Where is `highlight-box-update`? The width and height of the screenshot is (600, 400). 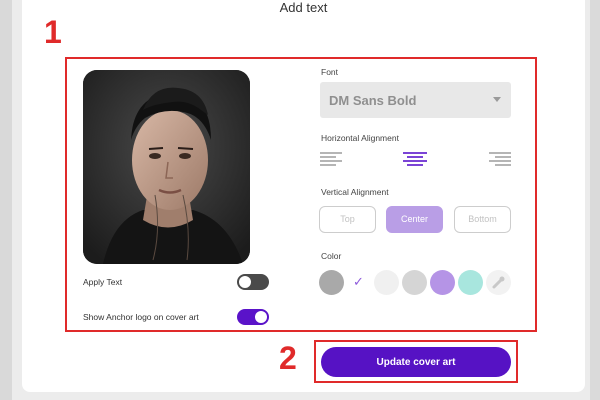
highlight-box-update is located at coordinates (416, 361).